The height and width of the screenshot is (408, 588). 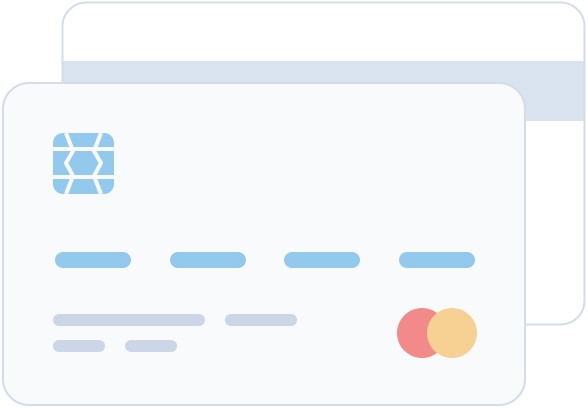 What do you see at coordinates (83, 163) in the screenshot?
I see `chip-icon` at bounding box center [83, 163].